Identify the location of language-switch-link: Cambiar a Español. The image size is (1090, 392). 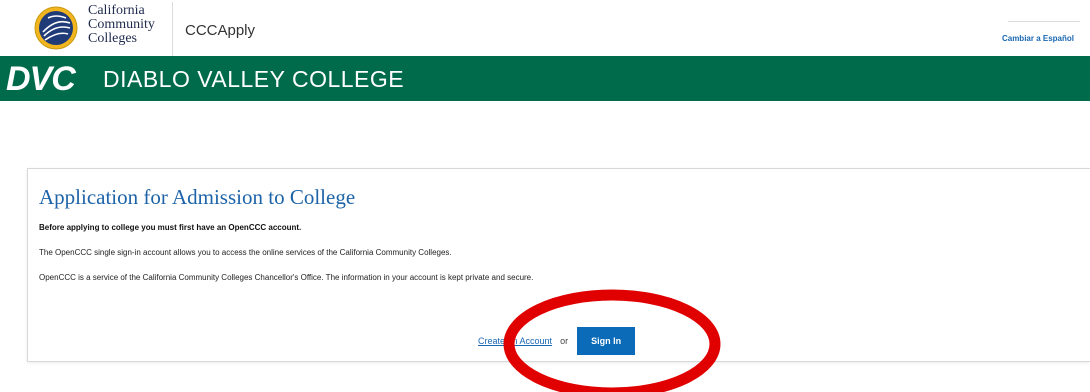
(1038, 38).